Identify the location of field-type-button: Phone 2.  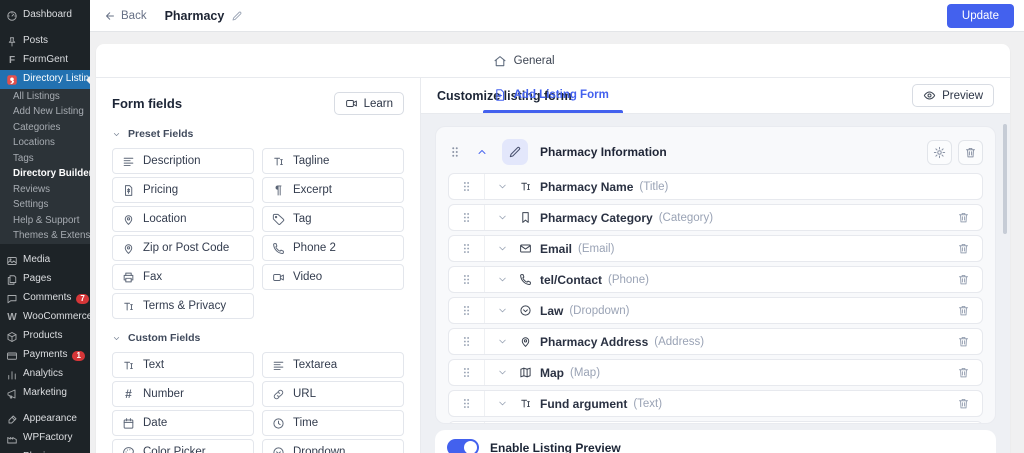
(333, 248).